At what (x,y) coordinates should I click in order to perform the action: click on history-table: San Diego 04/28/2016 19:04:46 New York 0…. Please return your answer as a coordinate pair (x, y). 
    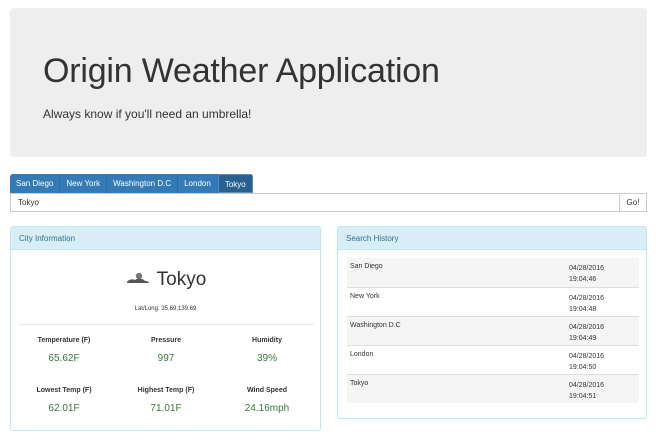
    Looking at the image, I should click on (493, 330).